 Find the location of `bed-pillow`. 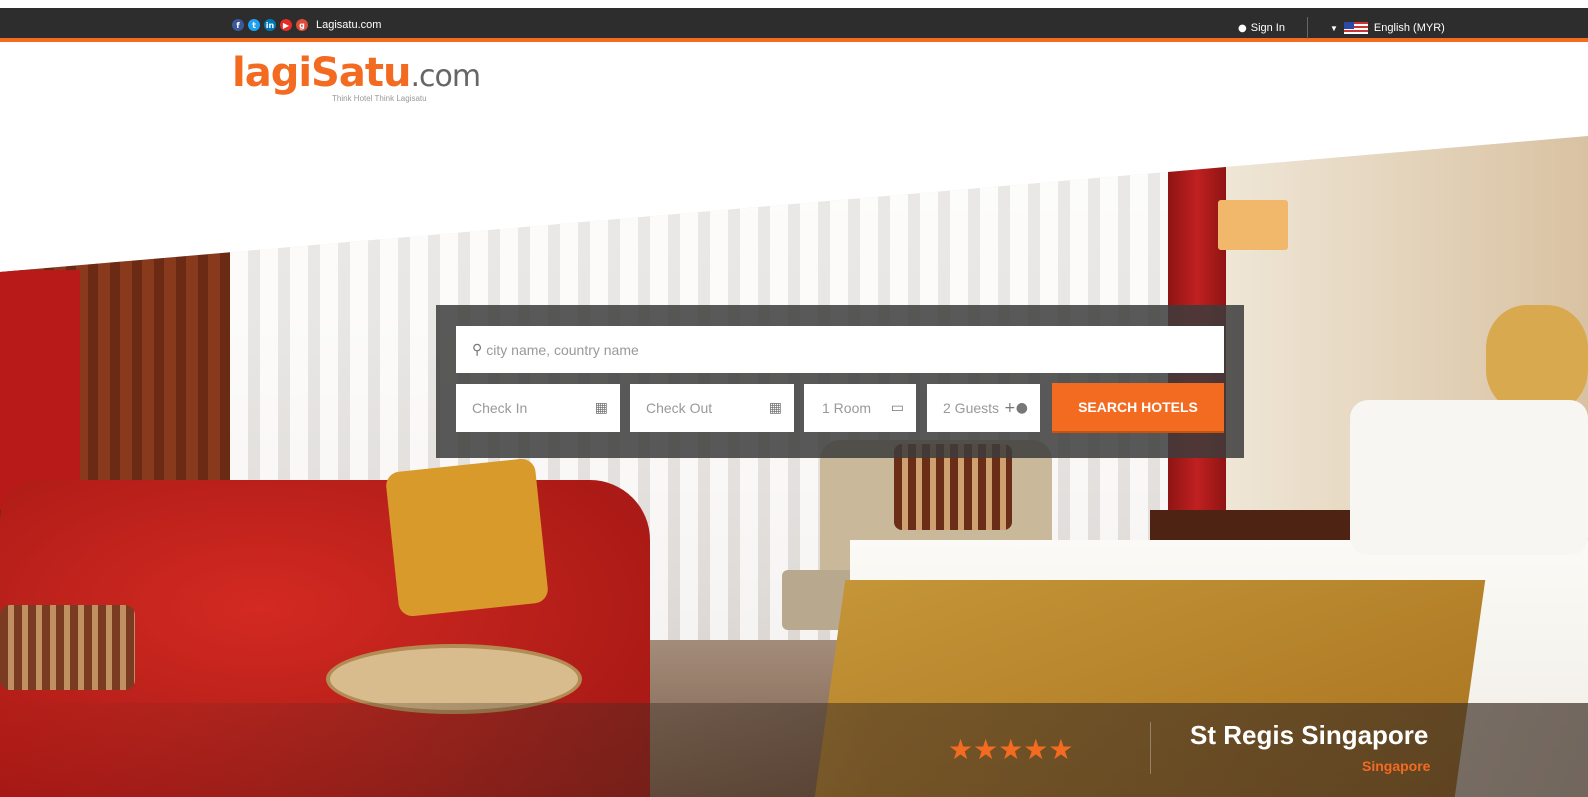

bed-pillow is located at coordinates (1469, 477).